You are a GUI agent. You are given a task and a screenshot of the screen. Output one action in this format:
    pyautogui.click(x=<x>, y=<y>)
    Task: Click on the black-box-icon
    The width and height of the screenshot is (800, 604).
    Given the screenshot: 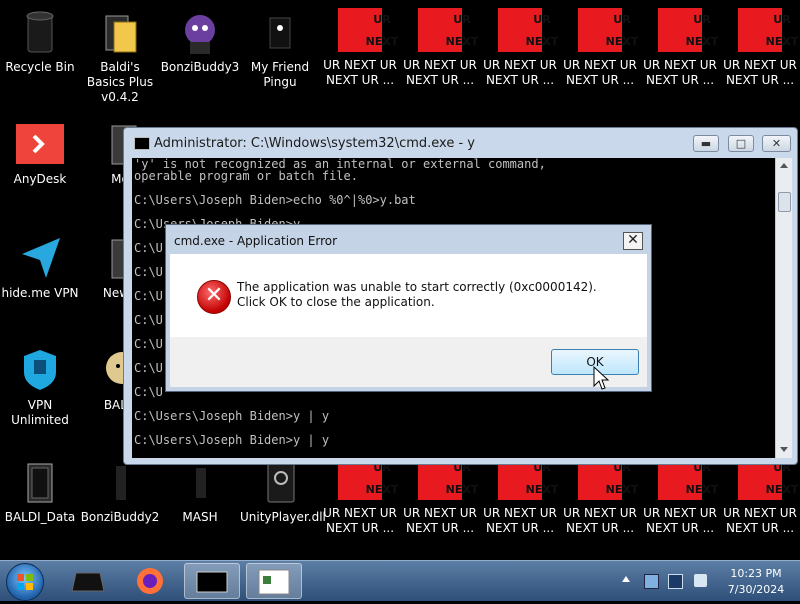 What is the action you would take?
    pyautogui.click(x=88, y=582)
    